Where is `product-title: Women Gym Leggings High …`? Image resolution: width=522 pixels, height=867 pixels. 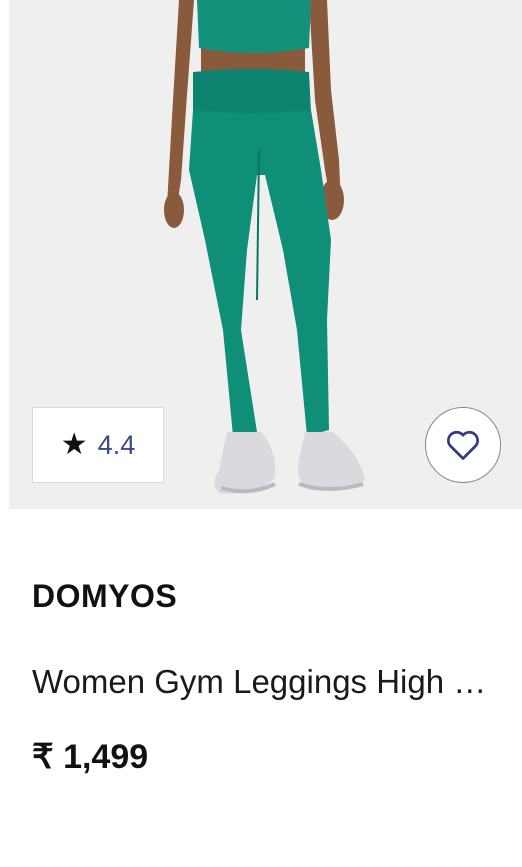 product-title: Women Gym Leggings High … is located at coordinates (267, 682).